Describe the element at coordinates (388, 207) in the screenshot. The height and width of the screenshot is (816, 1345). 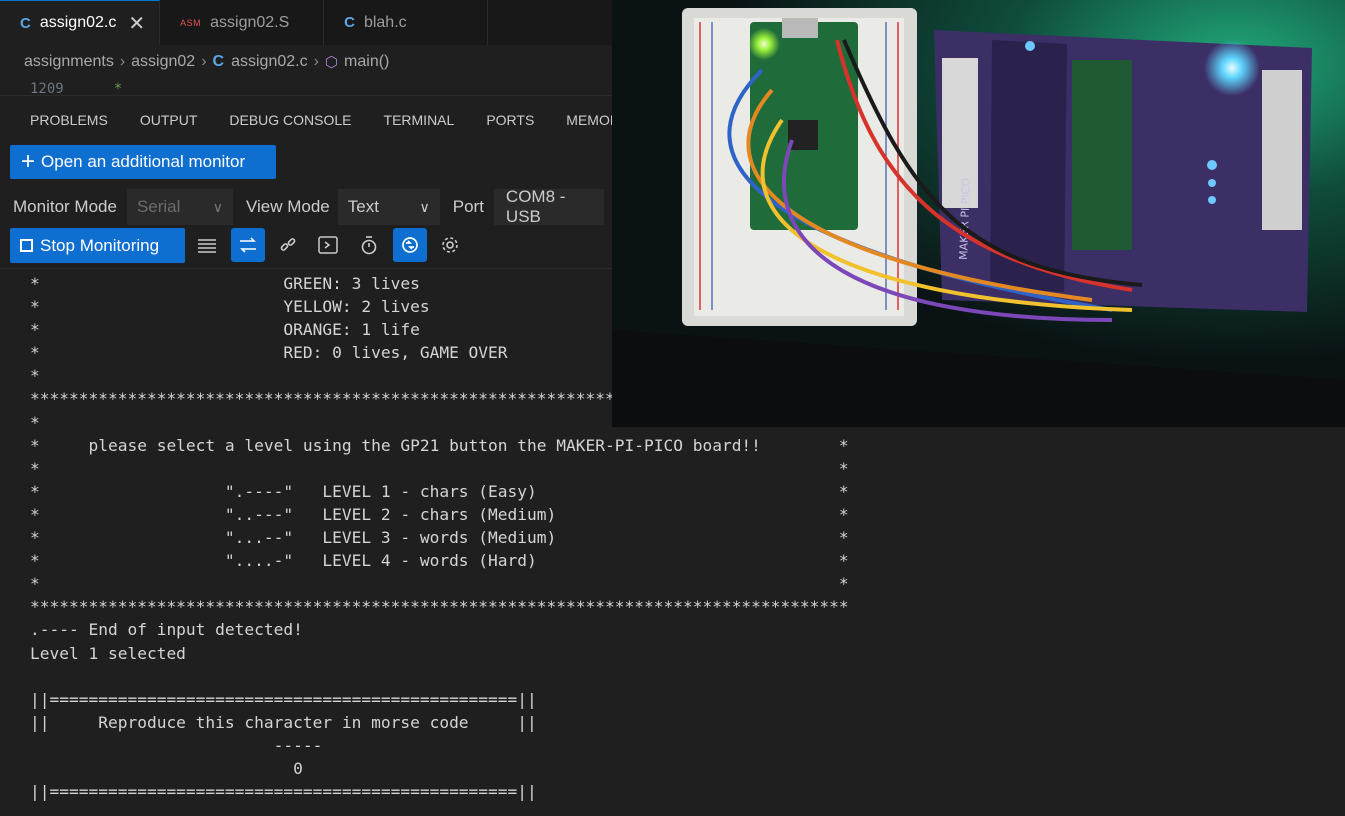
I see `view-mode-select: Text ∨` at that location.